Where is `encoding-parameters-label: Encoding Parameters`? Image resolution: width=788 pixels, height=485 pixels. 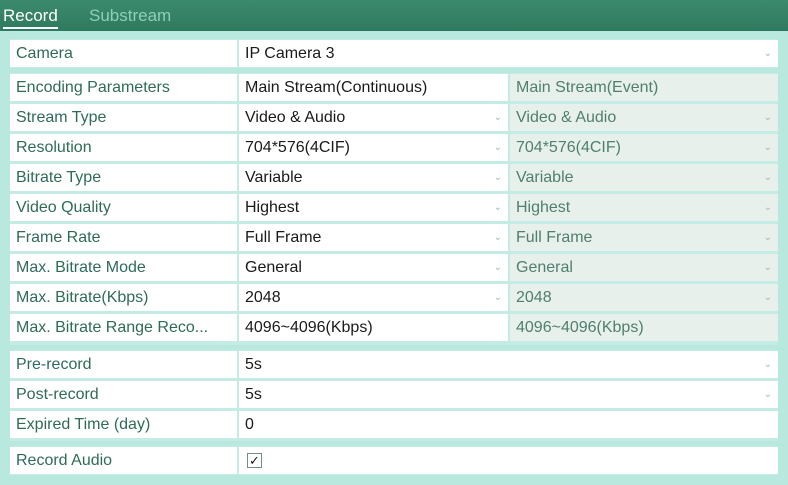 encoding-parameters-label: Encoding Parameters is located at coordinates (123, 87).